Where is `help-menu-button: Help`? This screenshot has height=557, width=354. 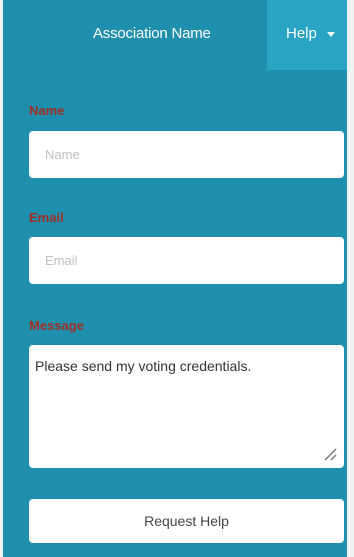 help-menu-button: Help is located at coordinates (307, 35).